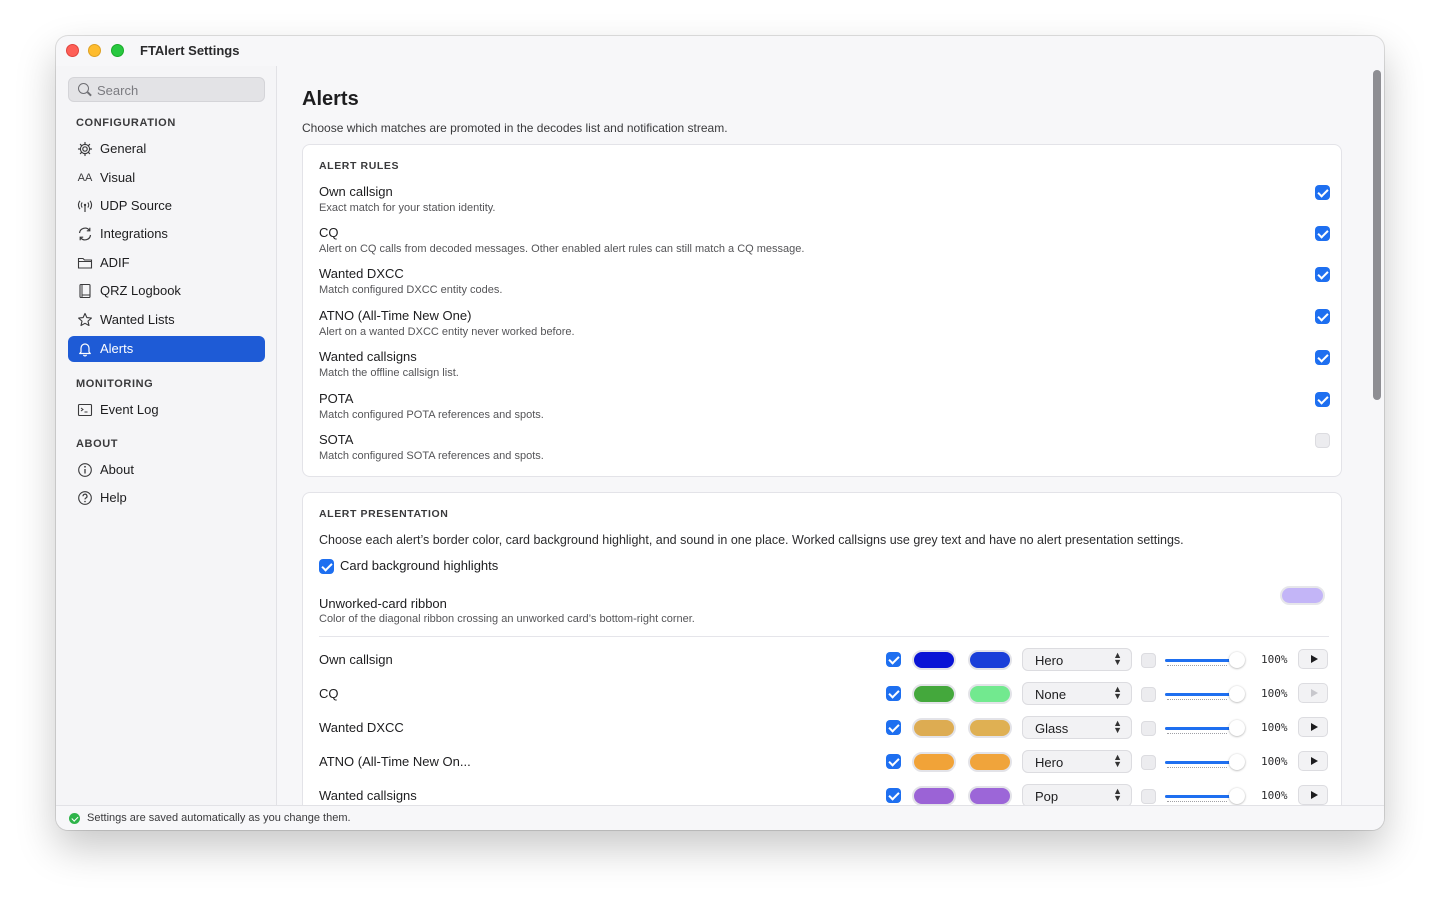 The height and width of the screenshot is (900, 1440). Describe the element at coordinates (1077, 727) in the screenshot. I see `sound-popup: Glass ▲ ▼` at that location.